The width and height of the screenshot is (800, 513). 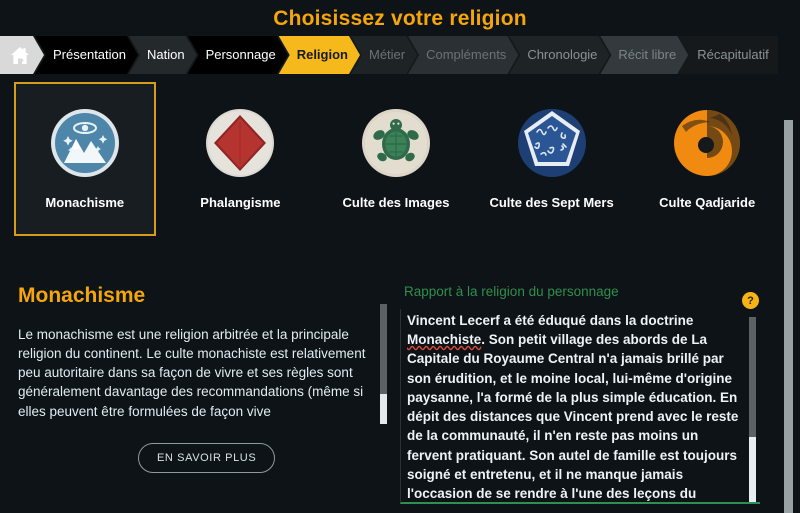 I want to click on description-scrollbar, so click(x=383, y=364).